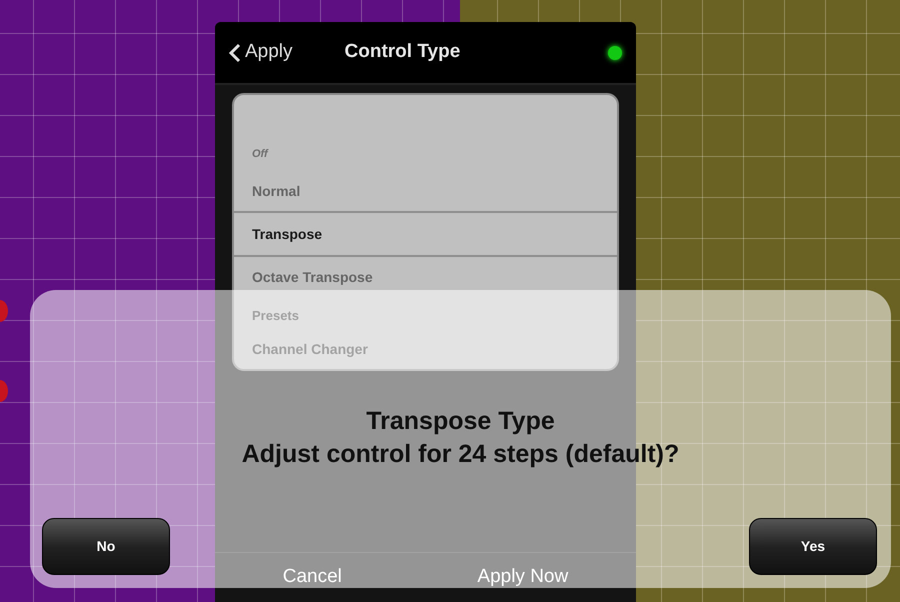 Image resolution: width=900 pixels, height=602 pixels. I want to click on section-header: Presets, so click(275, 316).